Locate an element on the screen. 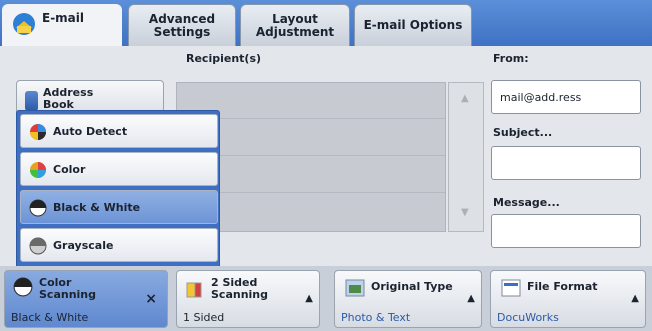 This screenshot has width=652, height=331. color-icon is located at coordinates (38, 170).